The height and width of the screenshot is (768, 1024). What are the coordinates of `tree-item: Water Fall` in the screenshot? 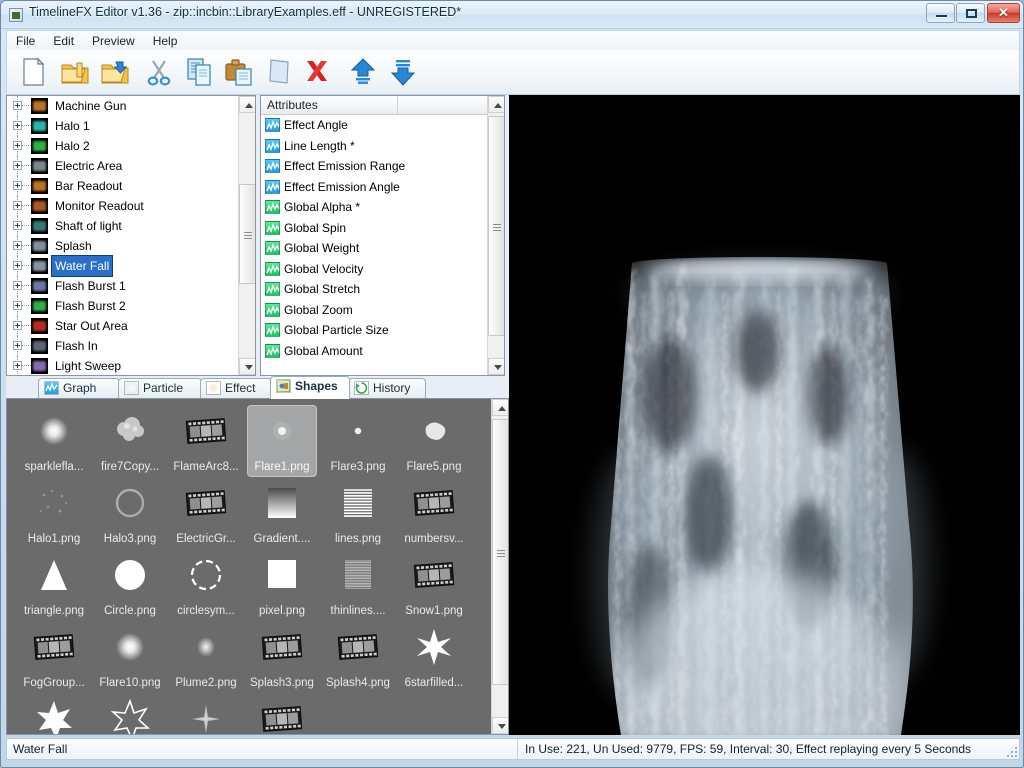 It's located at (123, 266).